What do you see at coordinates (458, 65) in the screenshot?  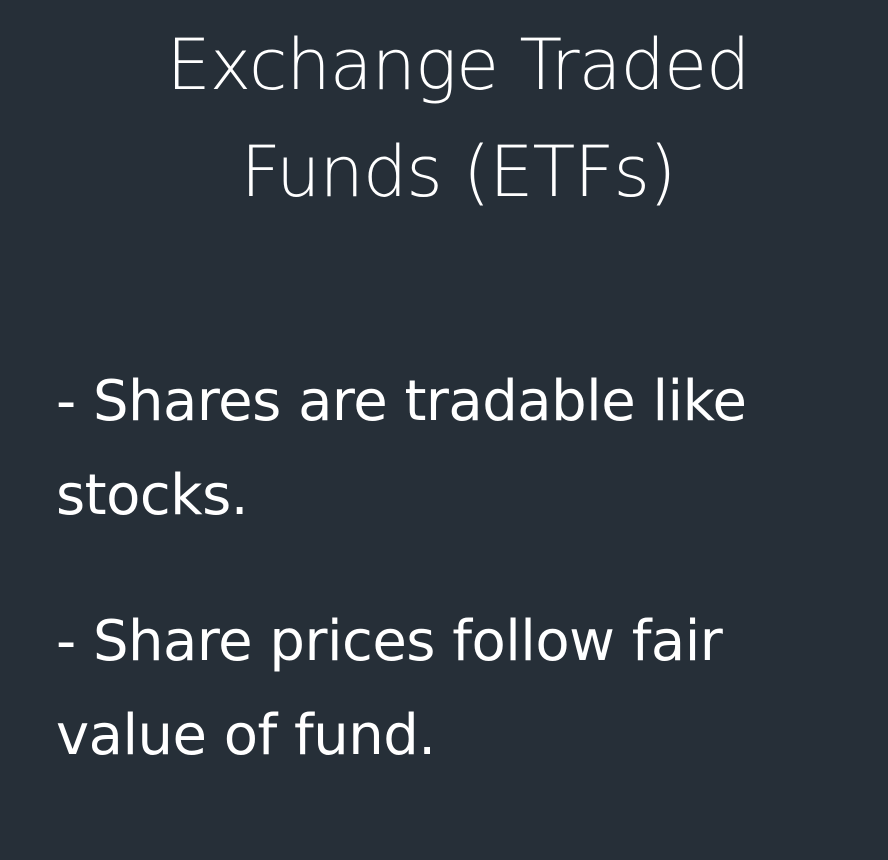 I see `slide-title-line: Exchange Traded` at bounding box center [458, 65].